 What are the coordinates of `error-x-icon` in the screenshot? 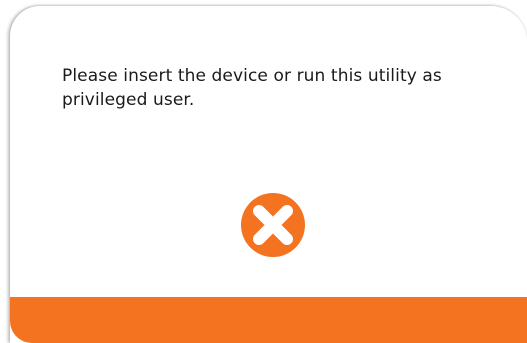 It's located at (273, 225).